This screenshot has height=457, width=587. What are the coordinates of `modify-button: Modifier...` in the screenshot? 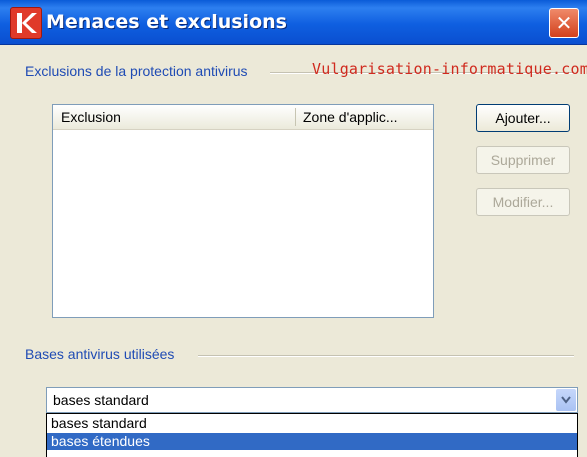 It's located at (523, 202).